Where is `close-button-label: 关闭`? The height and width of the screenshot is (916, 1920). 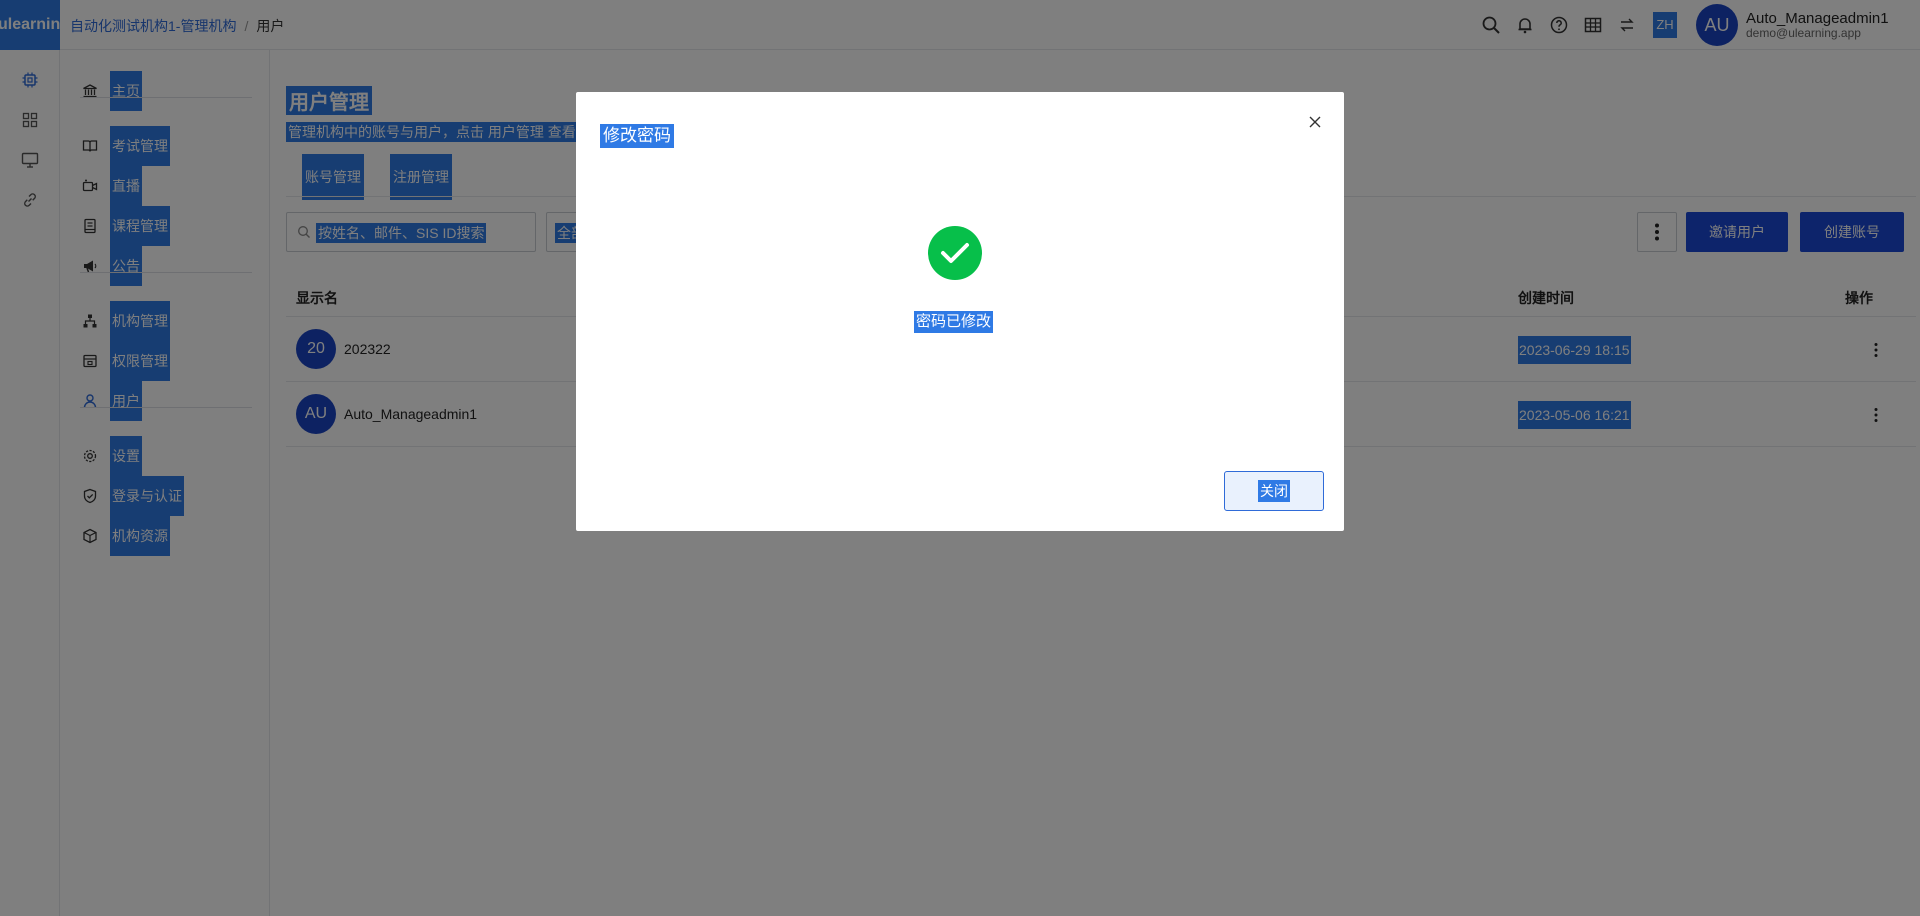
close-button-label: 关闭 is located at coordinates (1274, 491).